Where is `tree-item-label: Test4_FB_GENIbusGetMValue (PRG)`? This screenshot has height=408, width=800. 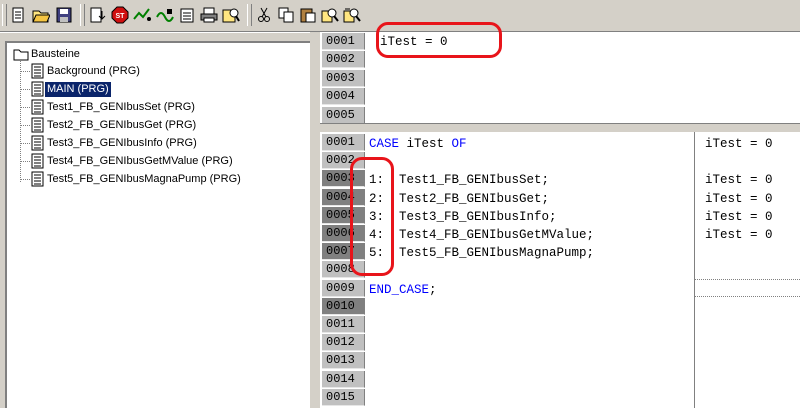 tree-item-label: Test4_FB_GENIbusGetMValue (PRG) is located at coordinates (140, 160).